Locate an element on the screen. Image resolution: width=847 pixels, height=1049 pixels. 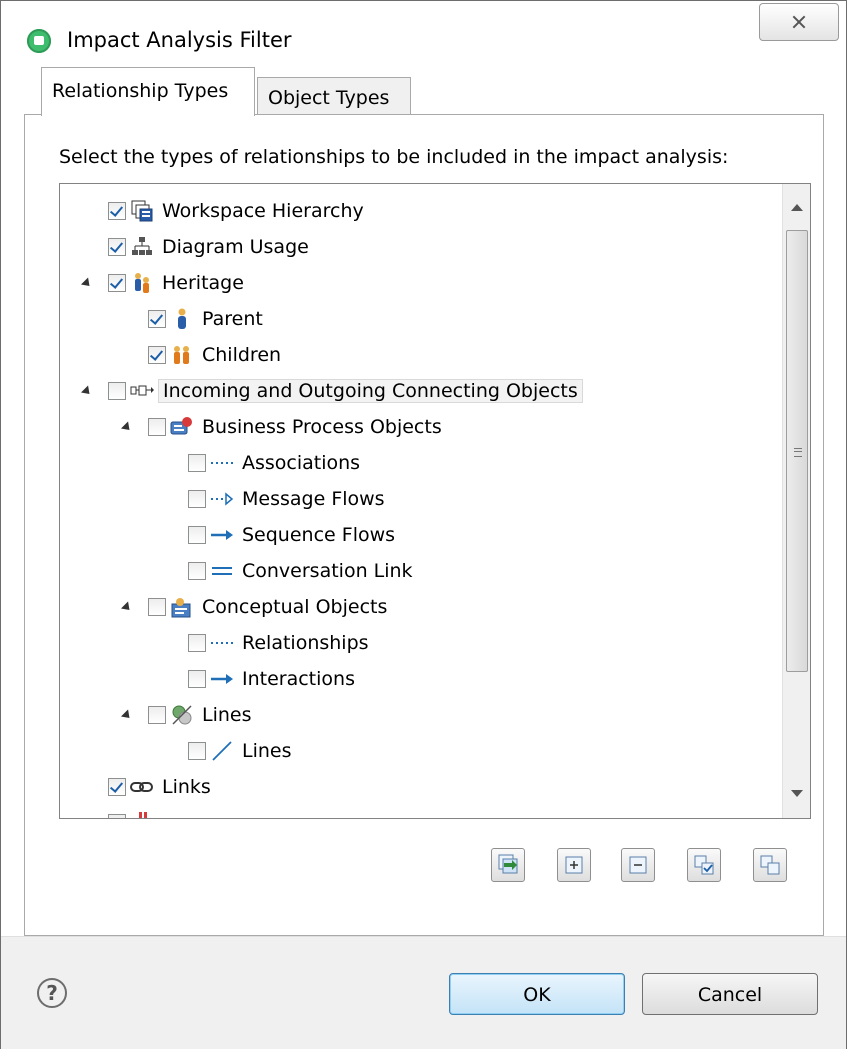
cancel-button: Cancel is located at coordinates (730, 994).